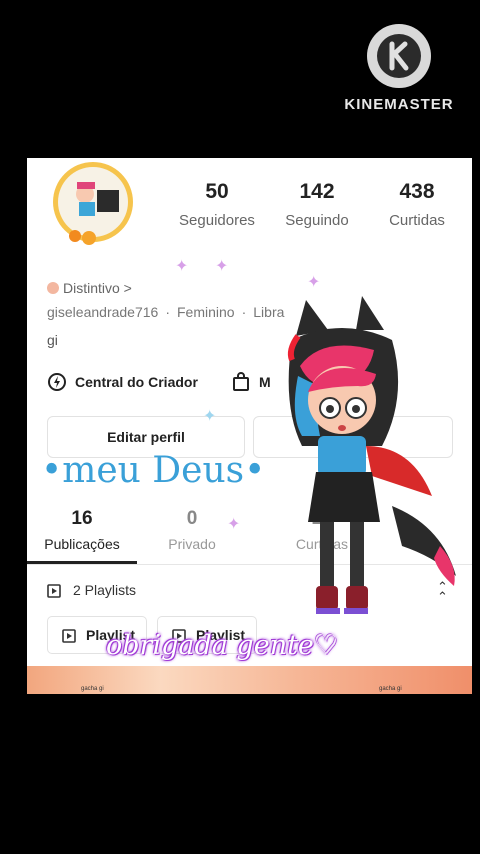  I want to click on stat-followers: 50 Seguidores, so click(217, 204).